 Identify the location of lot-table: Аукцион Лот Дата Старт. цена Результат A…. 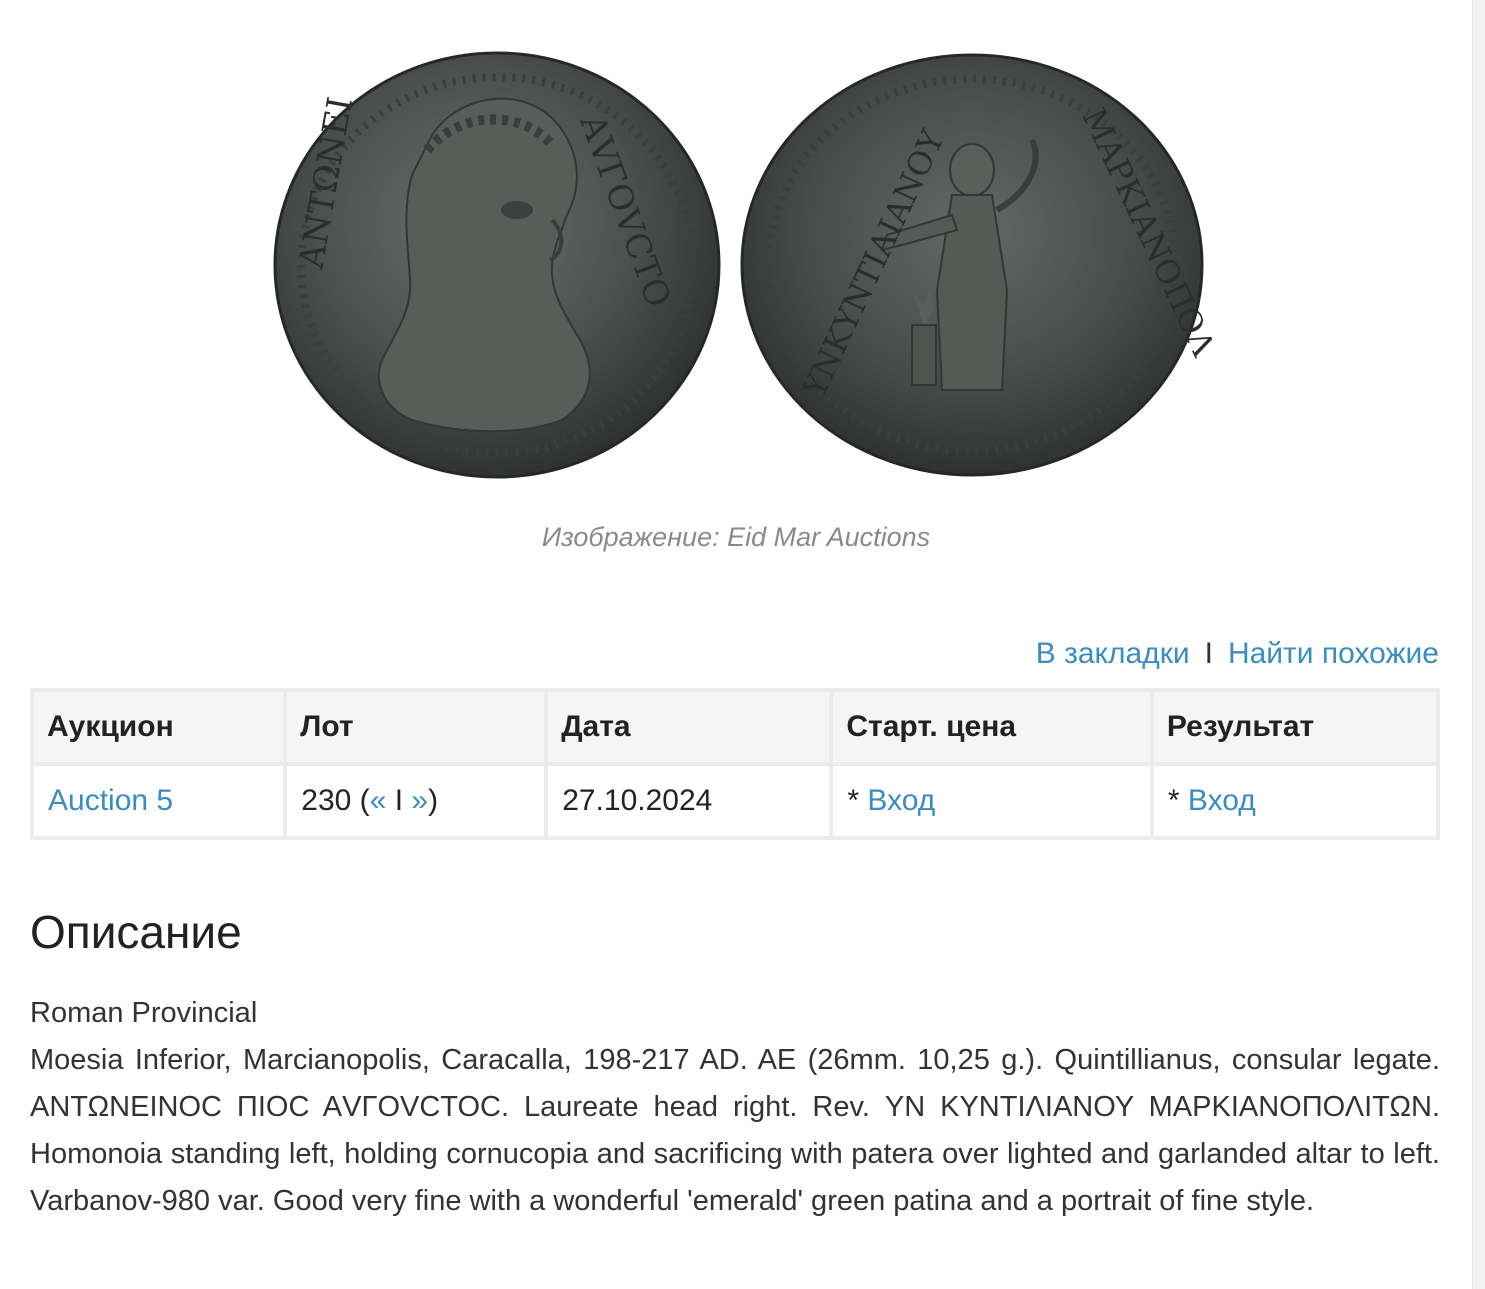
(735, 764).